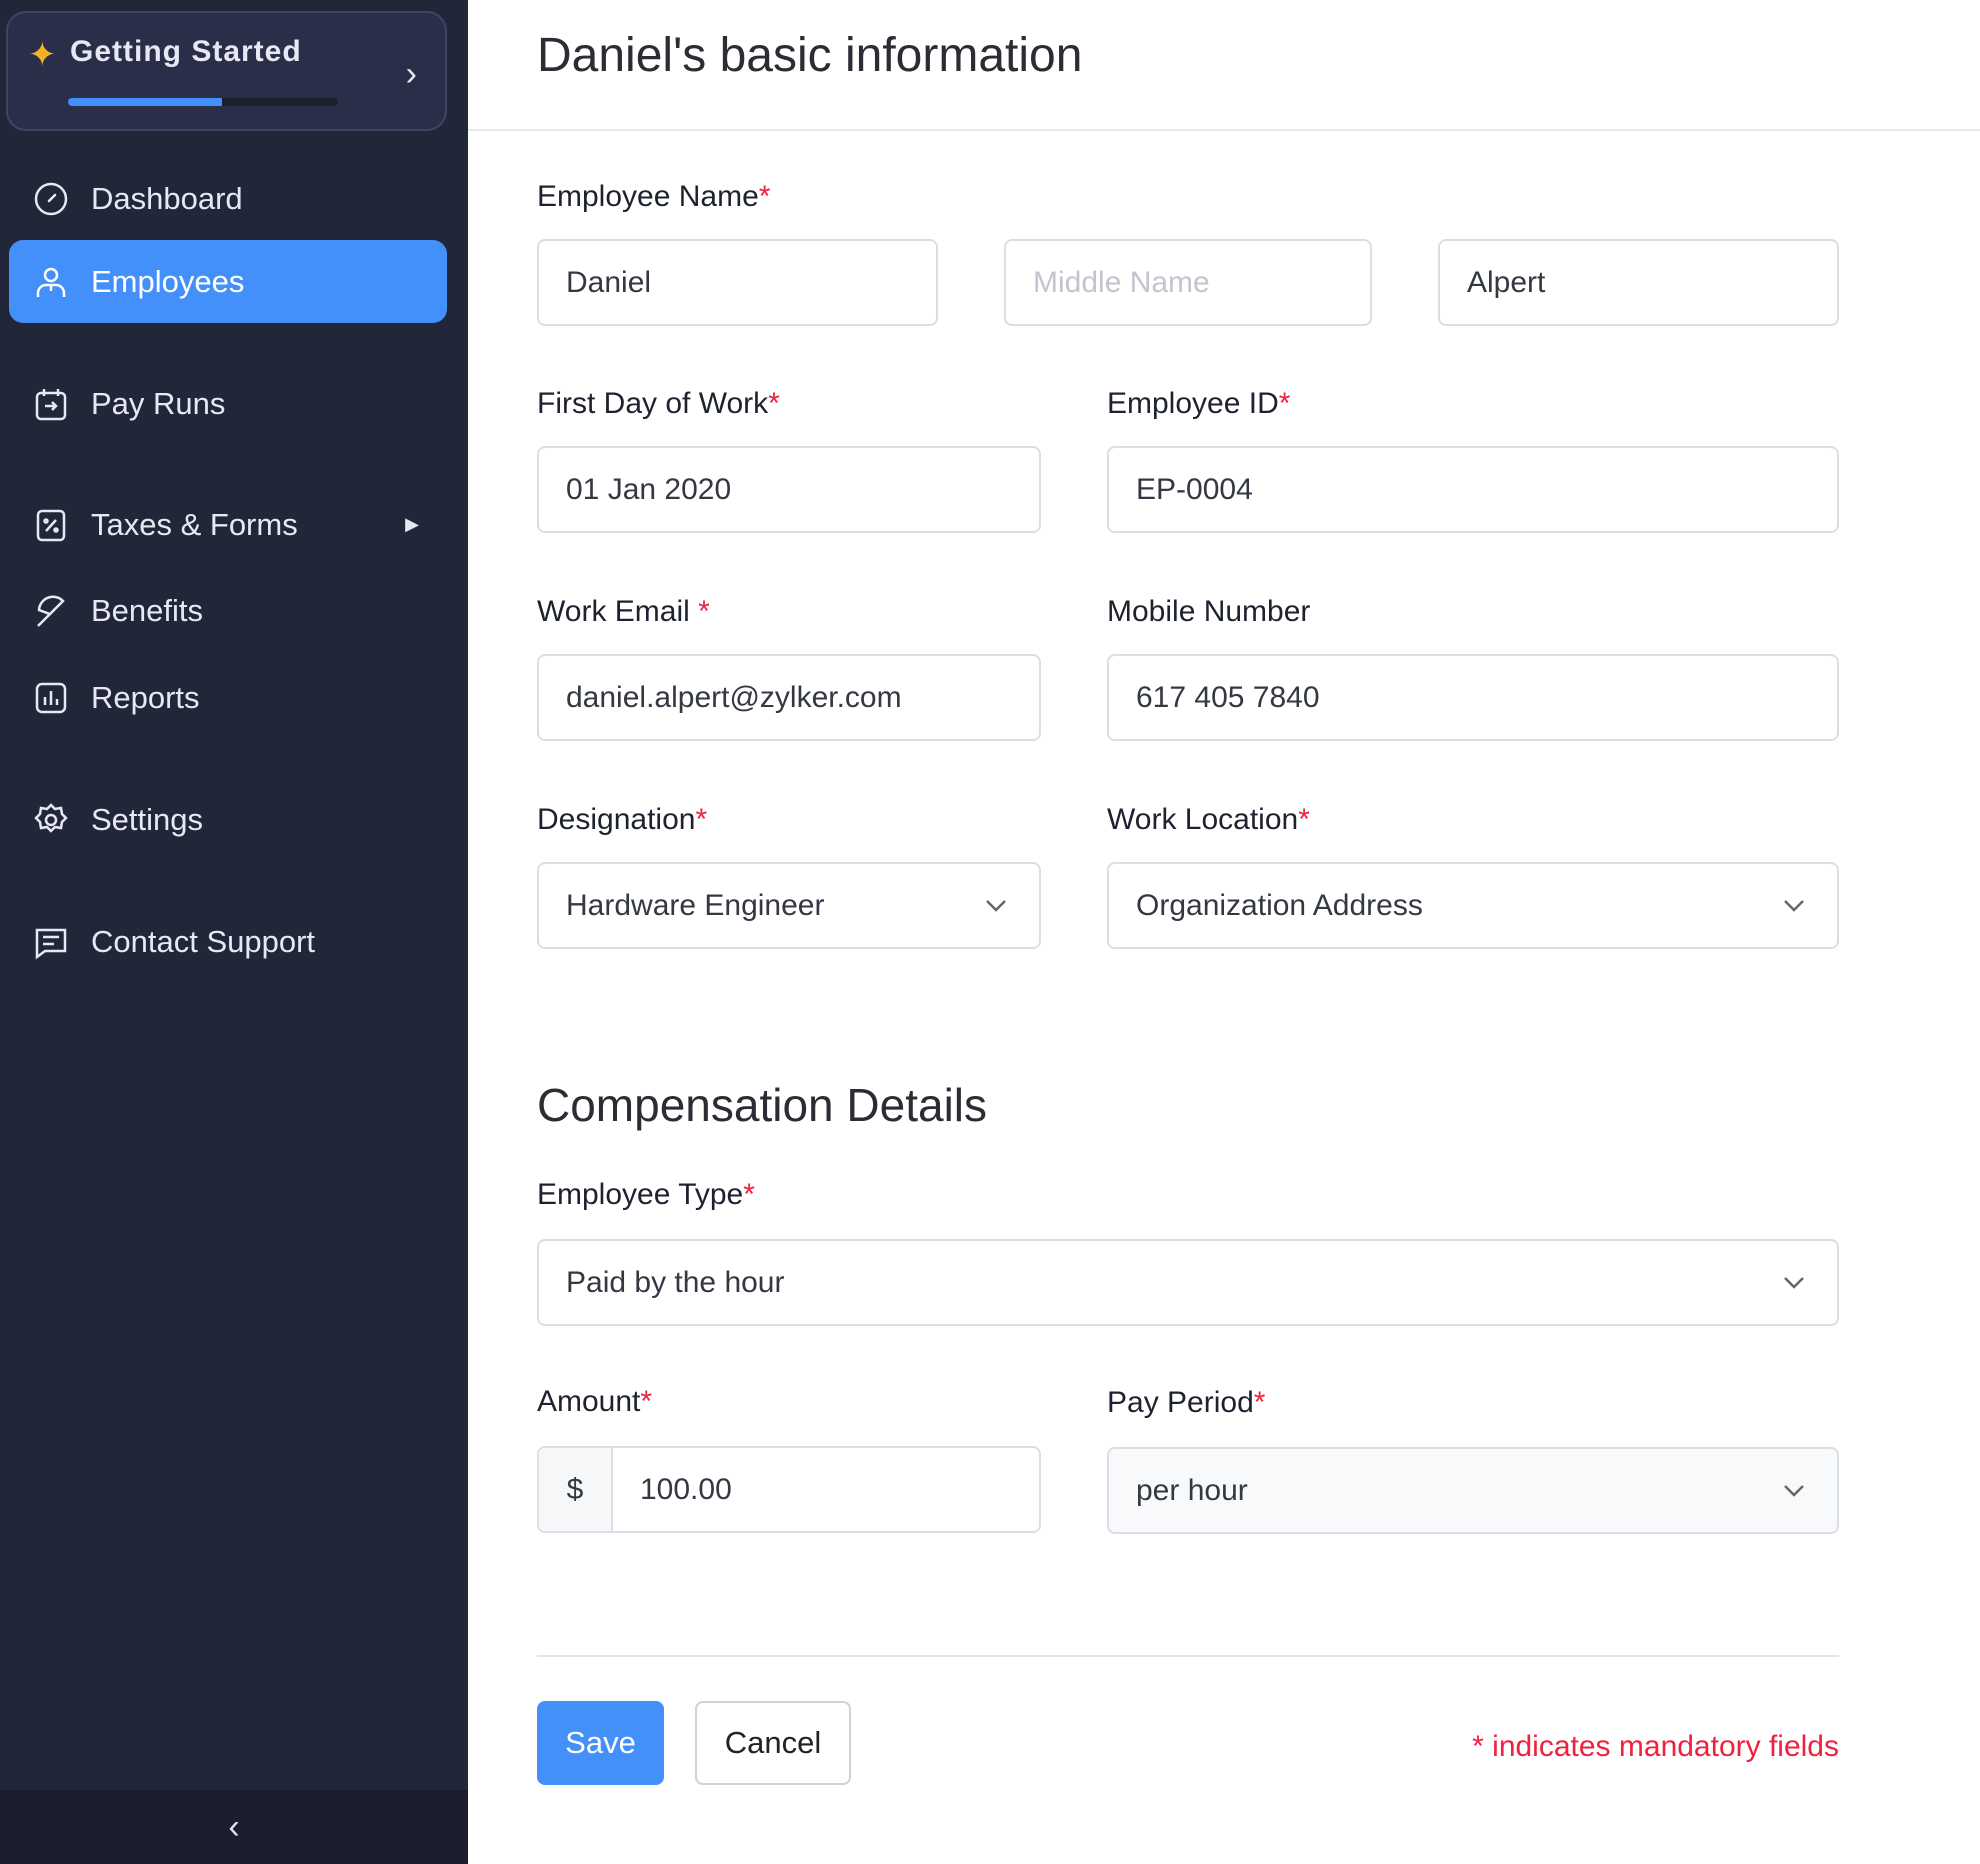 The height and width of the screenshot is (1864, 1980). Describe the element at coordinates (789, 489) in the screenshot. I see `first-day-input: 01 Jan 2020` at that location.